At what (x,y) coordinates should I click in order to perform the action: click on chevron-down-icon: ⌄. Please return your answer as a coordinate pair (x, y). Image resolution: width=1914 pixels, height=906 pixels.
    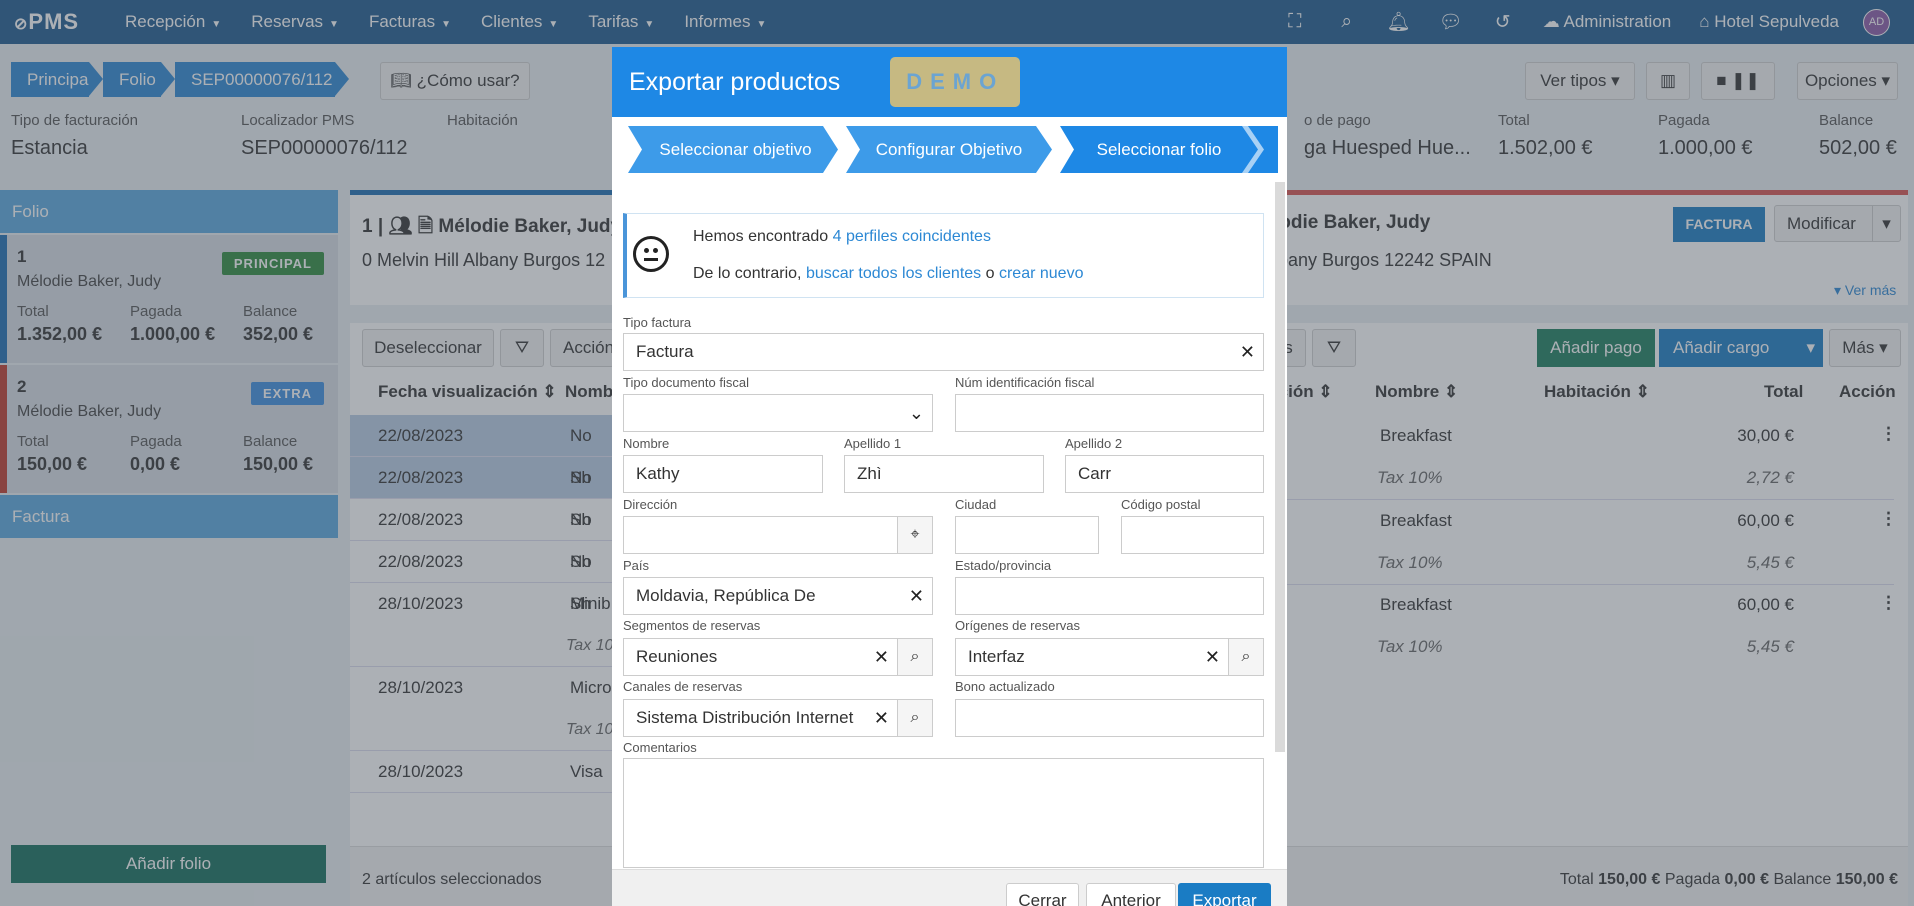
    Looking at the image, I should click on (916, 413).